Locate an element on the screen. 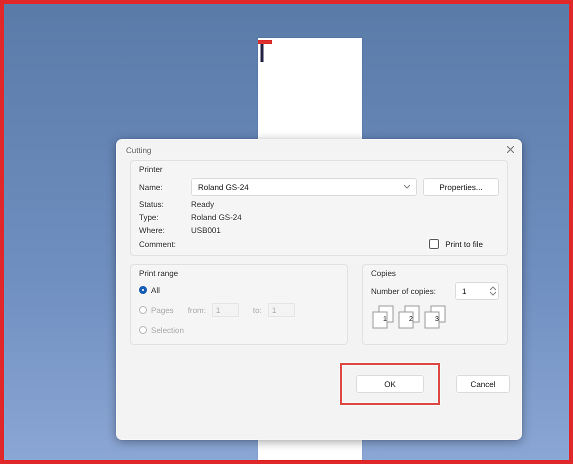 This screenshot has height=464, width=573. field-label: Where: is located at coordinates (152, 230).